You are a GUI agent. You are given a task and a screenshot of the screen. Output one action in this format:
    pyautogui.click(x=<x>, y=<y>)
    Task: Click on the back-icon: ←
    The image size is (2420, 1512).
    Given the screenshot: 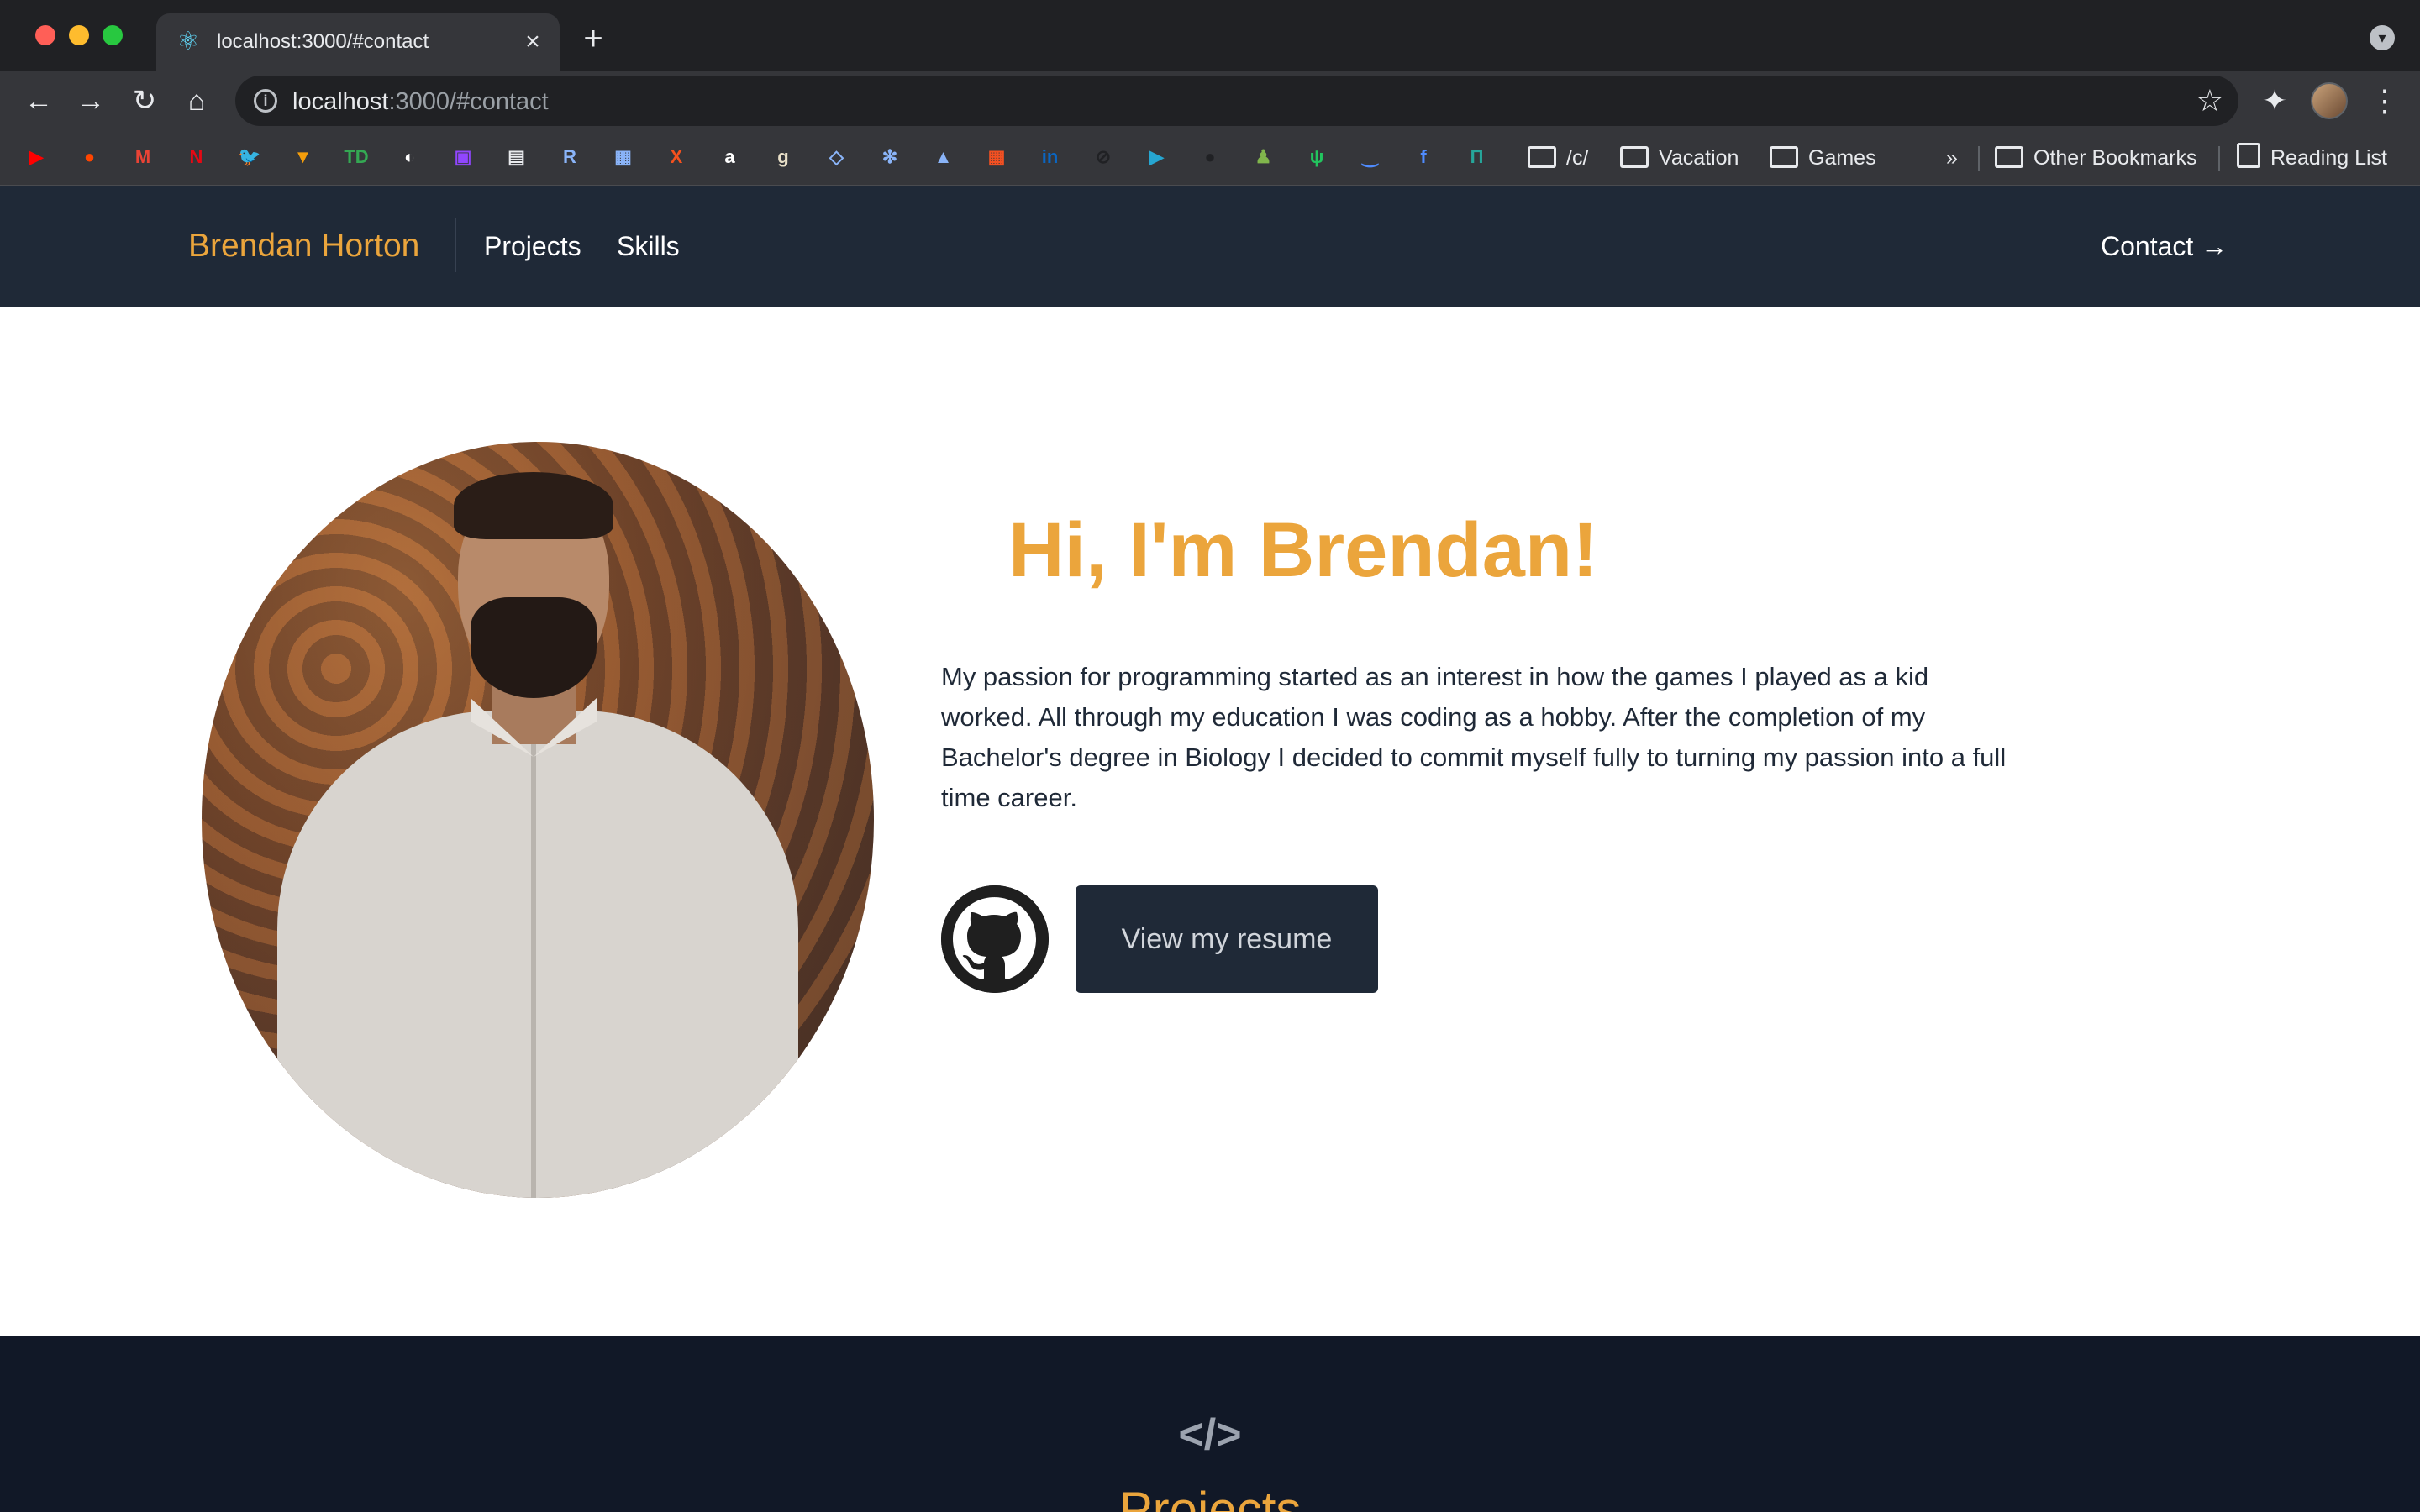 What is the action you would take?
    pyautogui.click(x=38, y=101)
    